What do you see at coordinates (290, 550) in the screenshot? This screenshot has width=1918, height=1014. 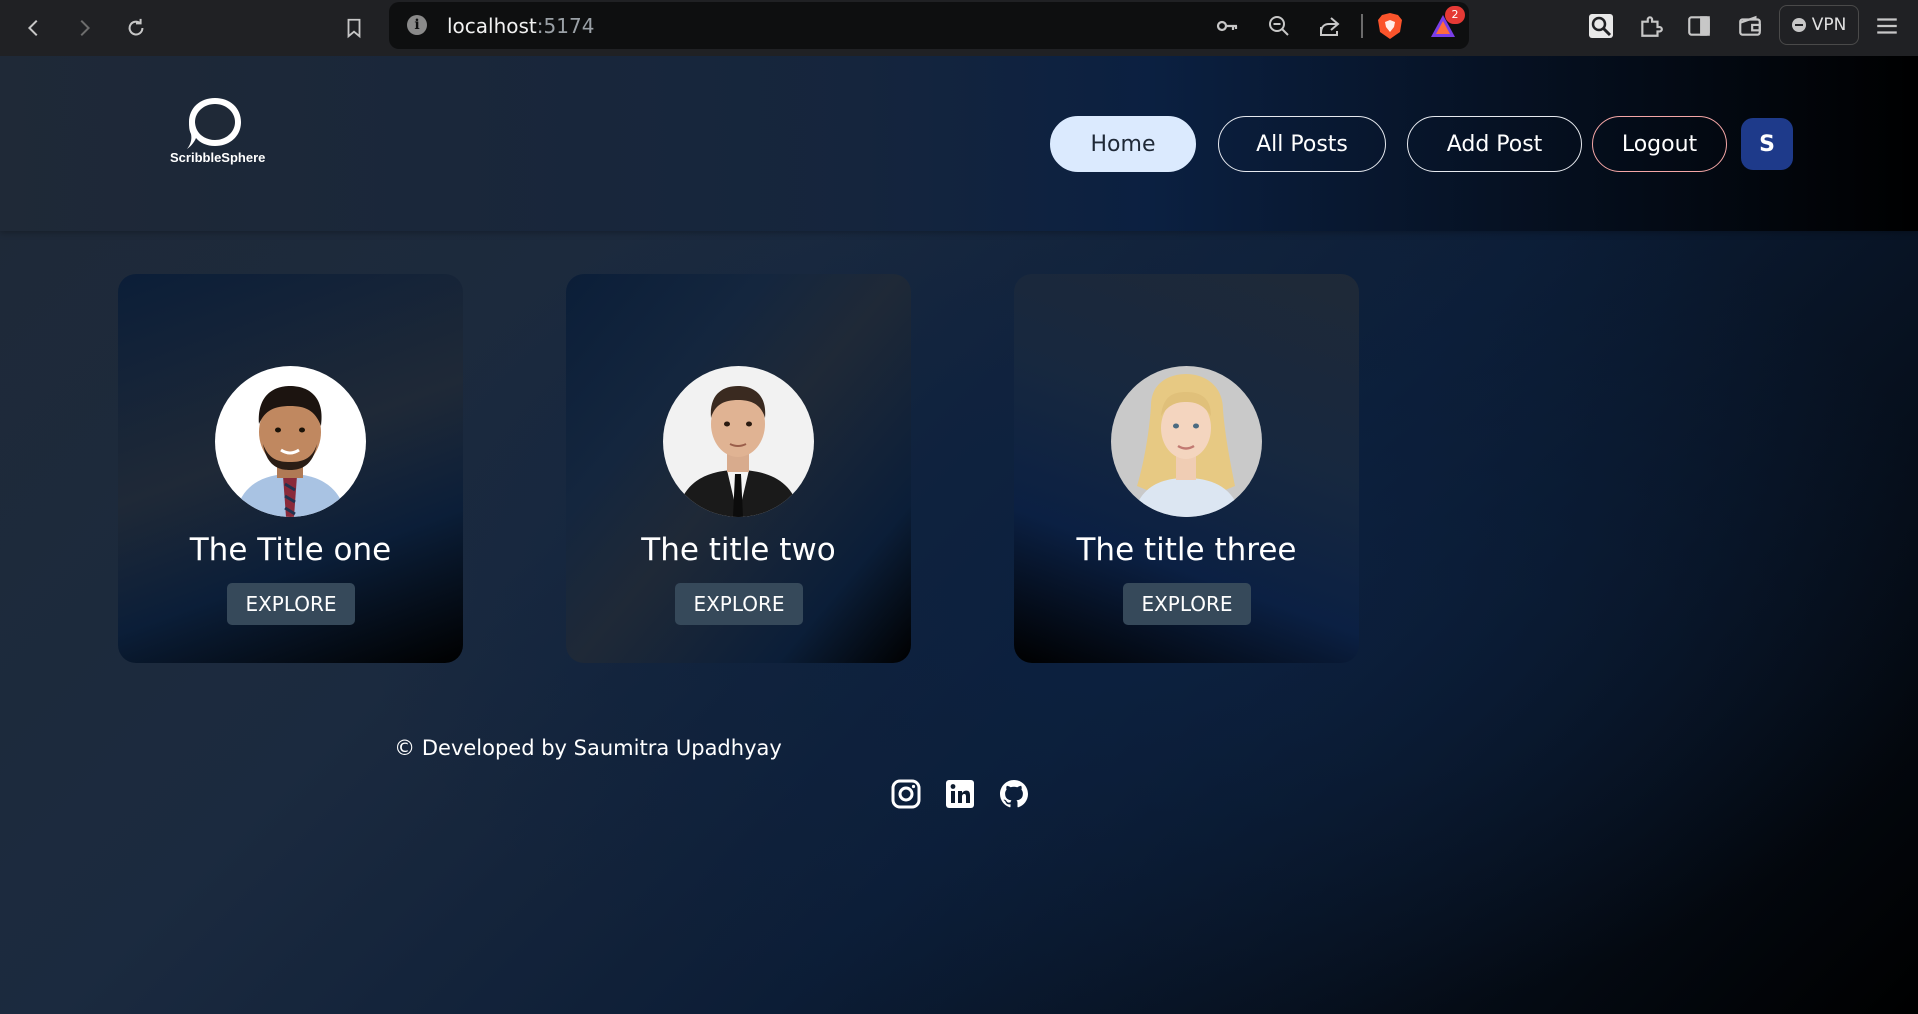 I see `post-title: The Title one` at bounding box center [290, 550].